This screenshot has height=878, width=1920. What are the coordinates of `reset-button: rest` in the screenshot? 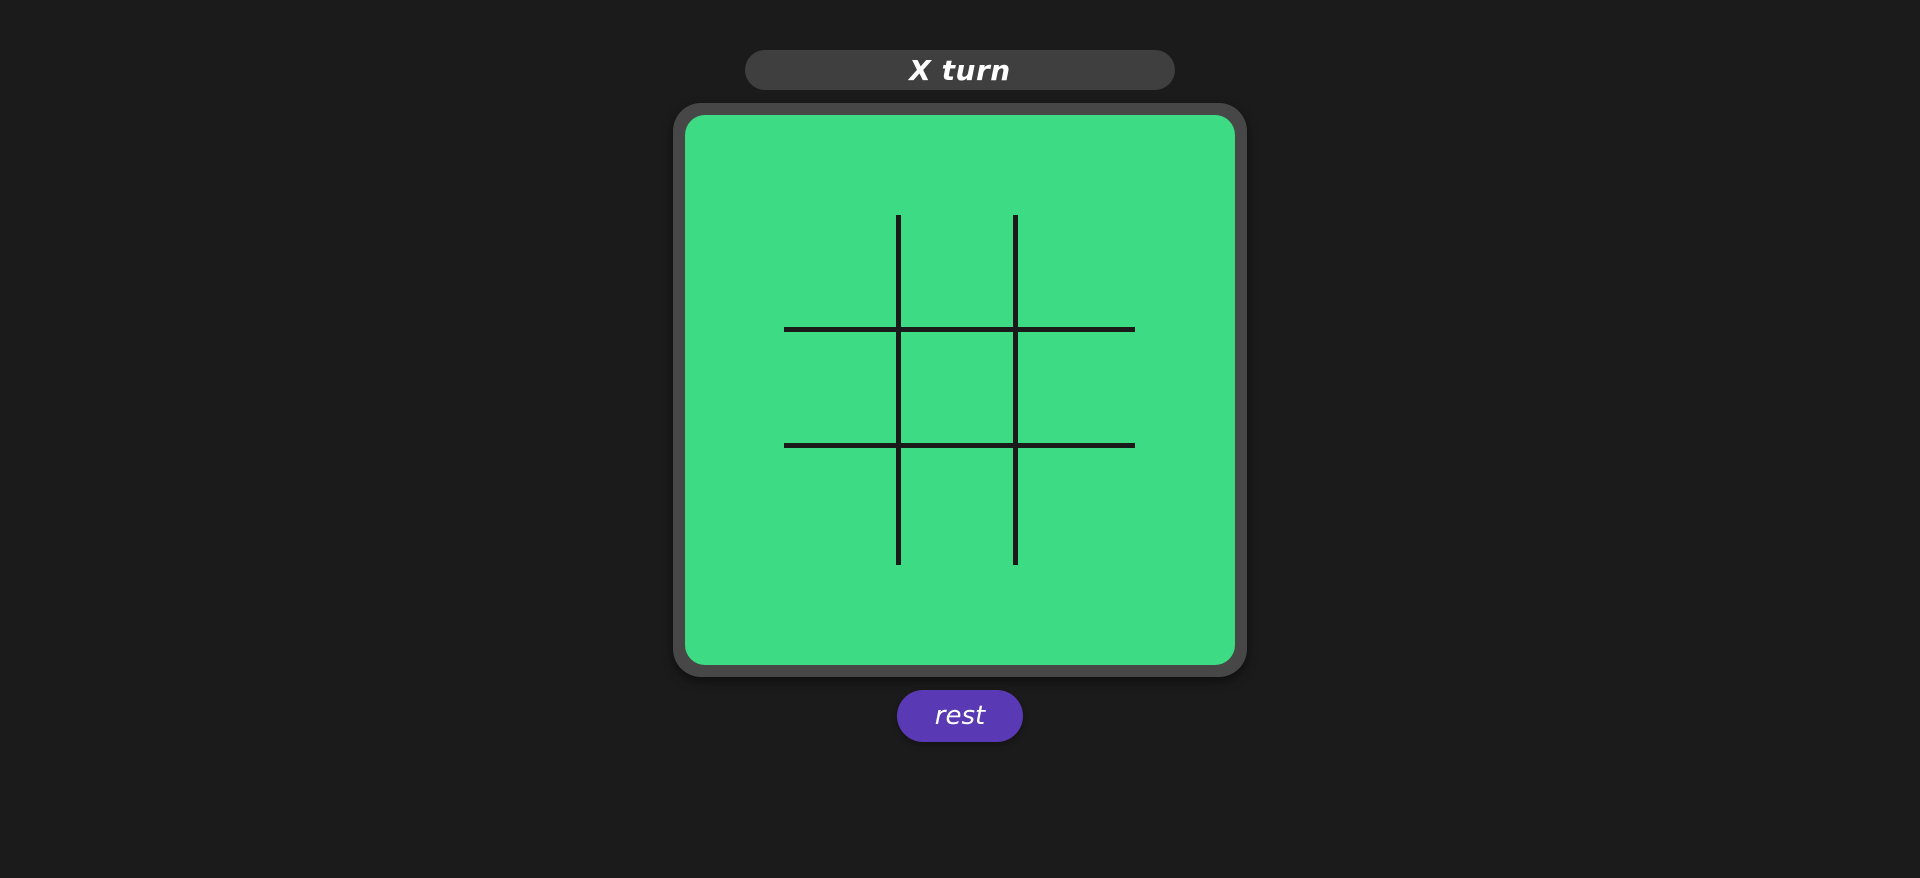 It's located at (960, 716).